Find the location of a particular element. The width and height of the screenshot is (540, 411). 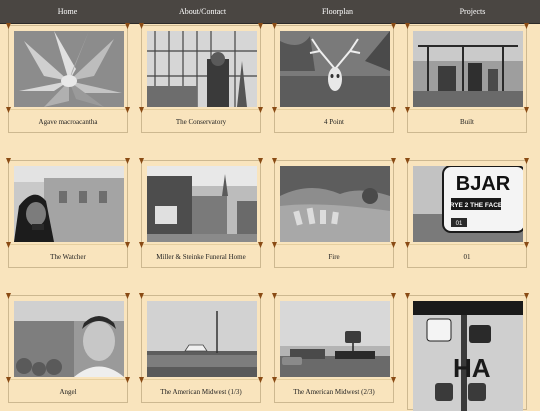

gallery-card: HA is located at coordinates (467, 352).